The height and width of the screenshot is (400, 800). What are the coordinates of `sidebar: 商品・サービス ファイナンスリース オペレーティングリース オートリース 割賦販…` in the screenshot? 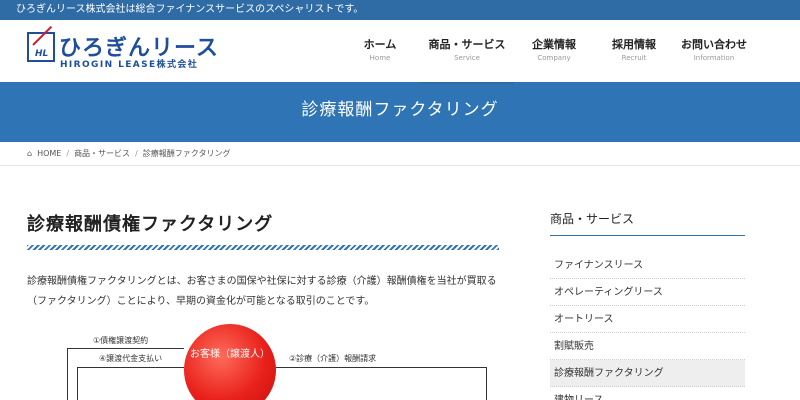 It's located at (647, 305).